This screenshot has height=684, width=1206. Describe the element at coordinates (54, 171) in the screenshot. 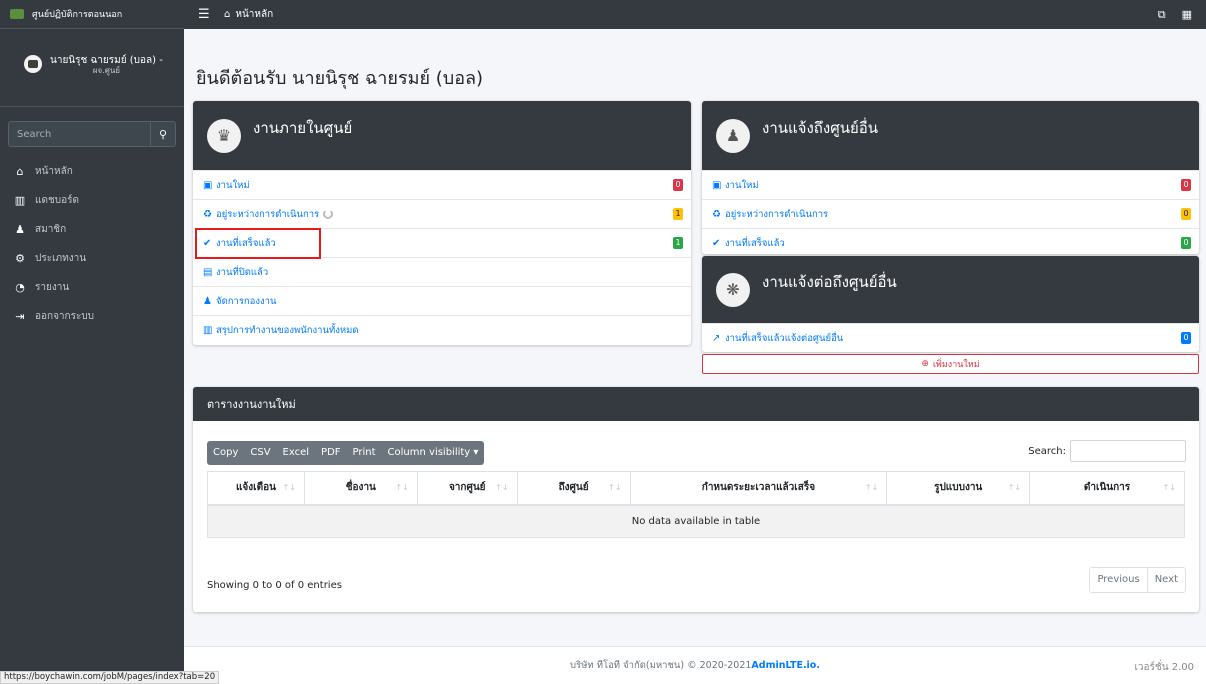

I see `sidebar-item-label: หน้าหลัก` at that location.